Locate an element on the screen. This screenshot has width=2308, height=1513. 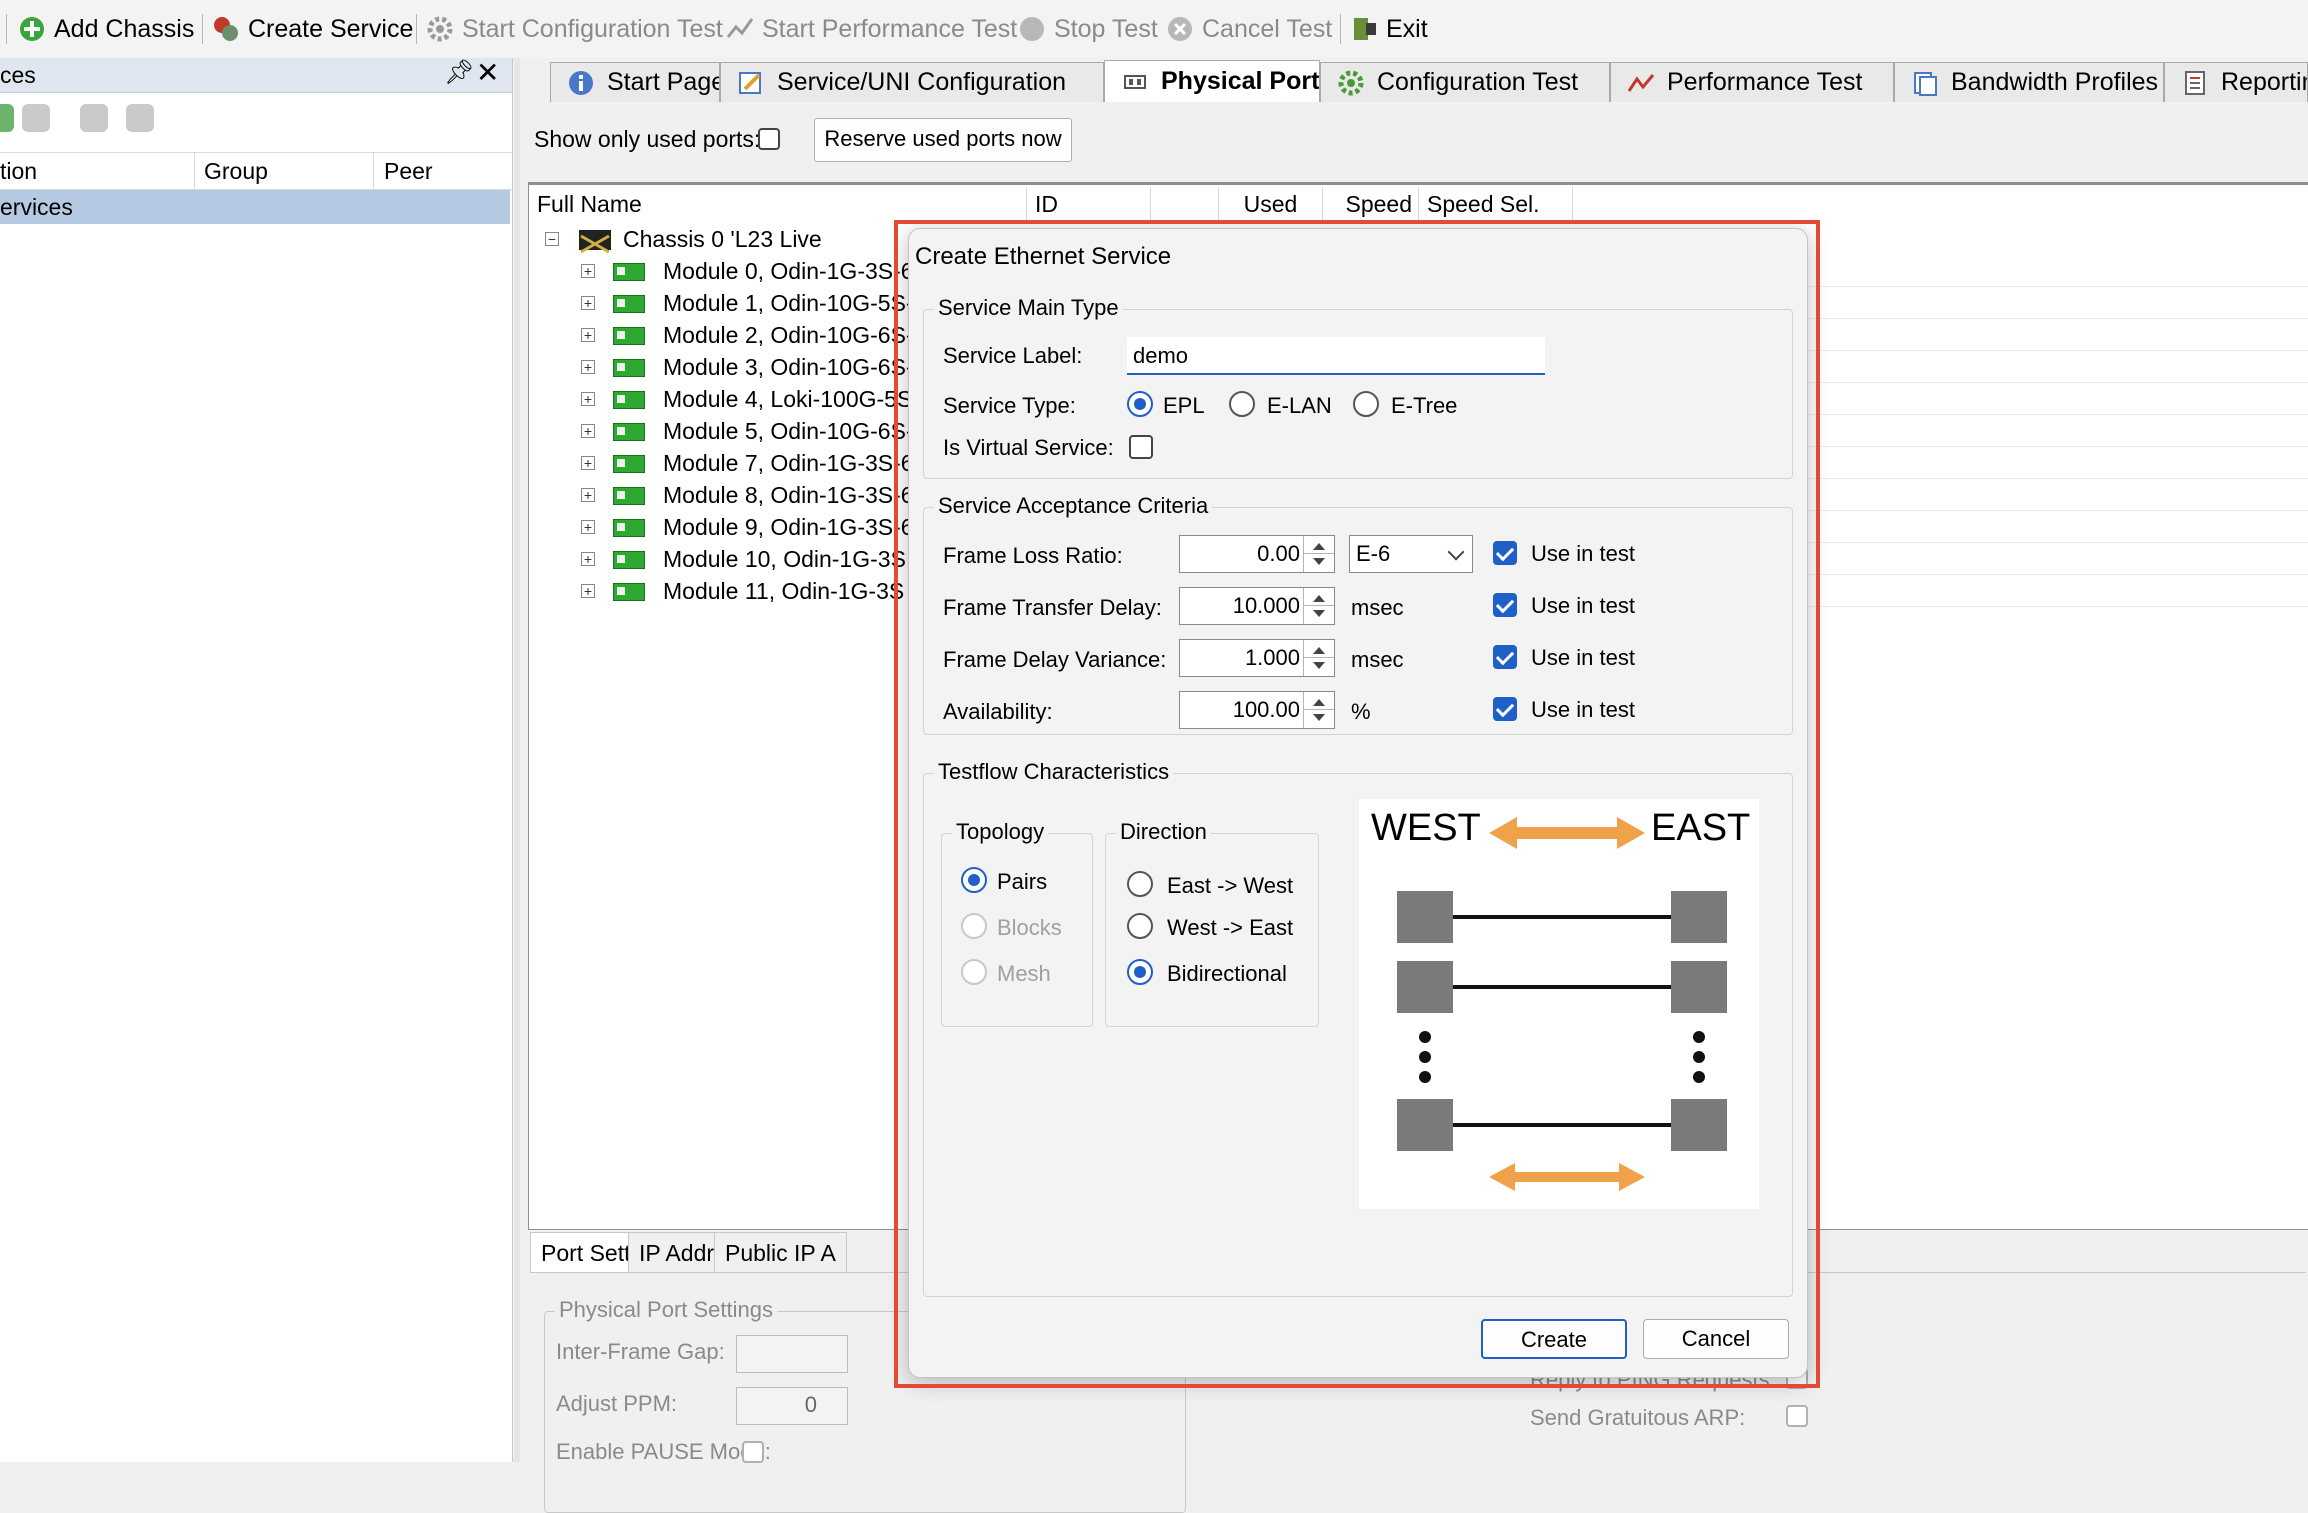
tab-performance-test: Performance Test is located at coordinates (1752, 82).